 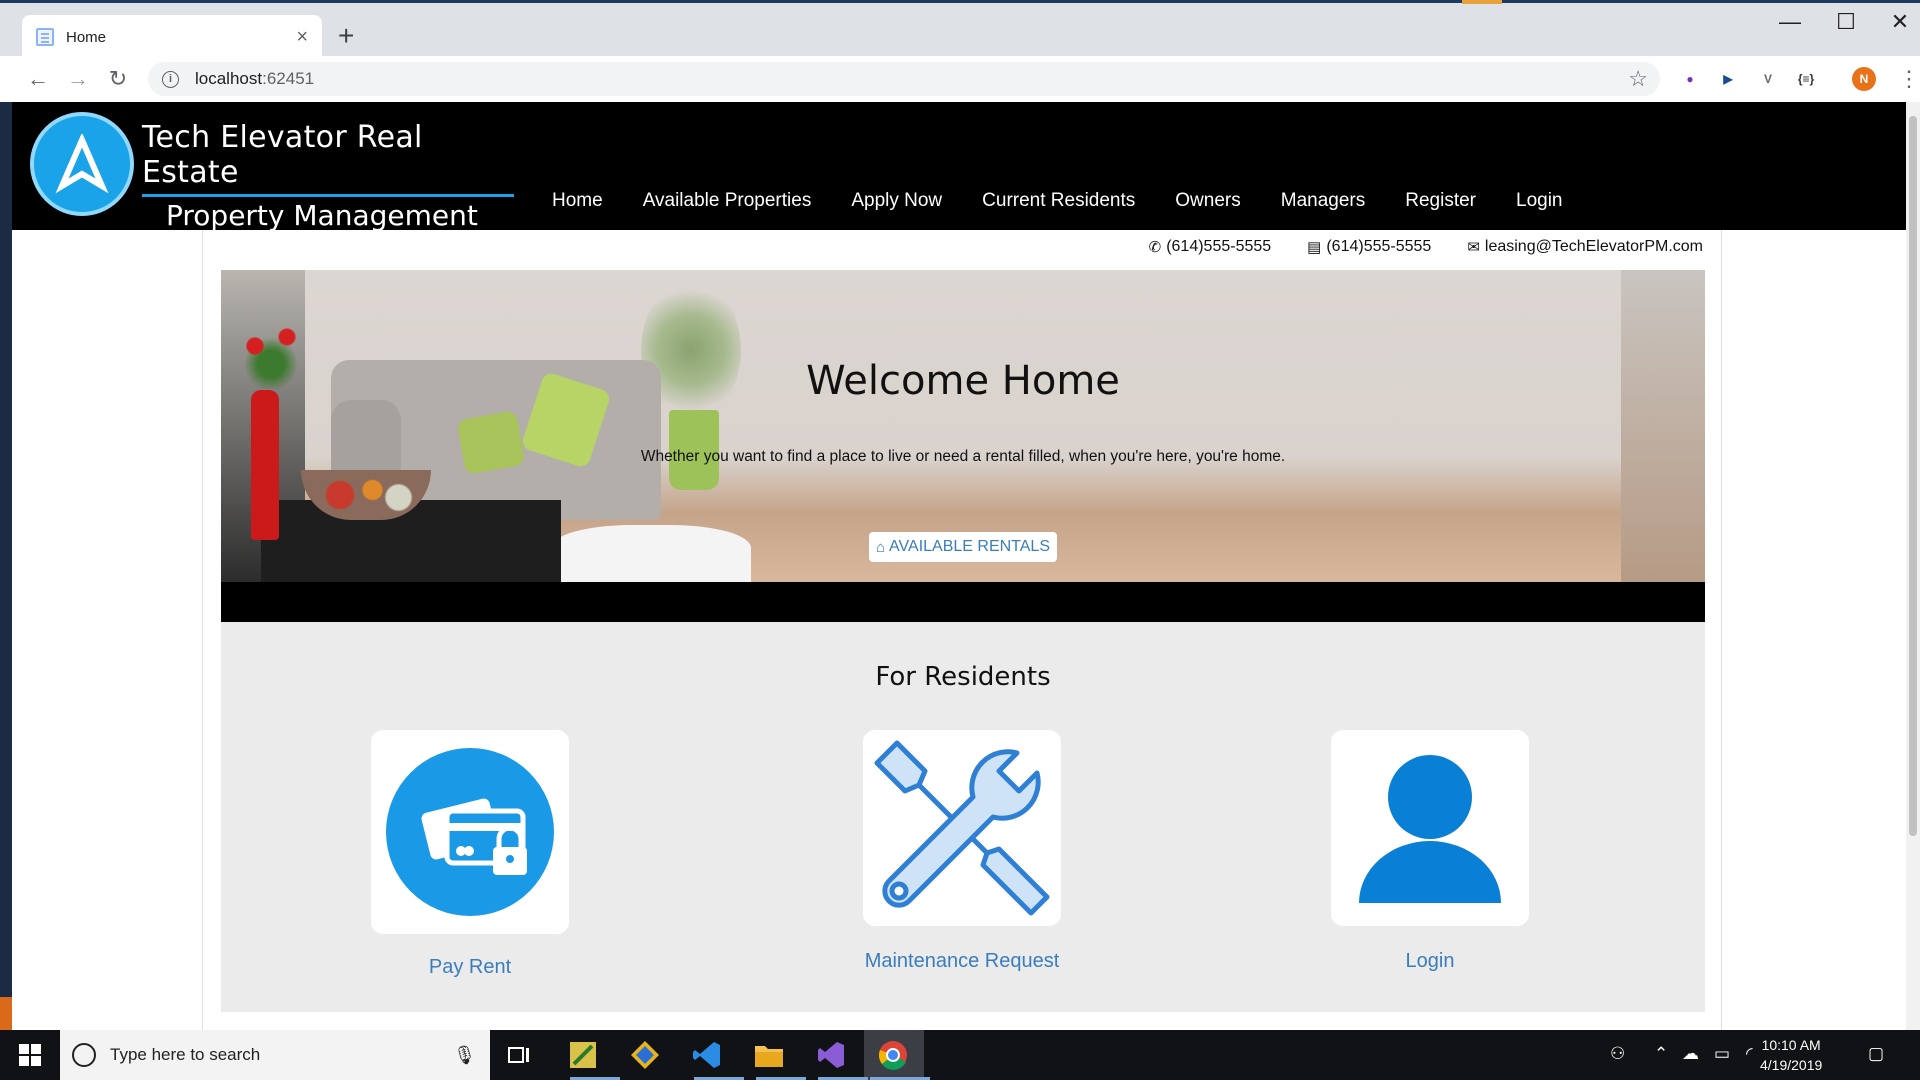 I want to click on nav-apply-now: Apply Now, so click(x=896, y=201).